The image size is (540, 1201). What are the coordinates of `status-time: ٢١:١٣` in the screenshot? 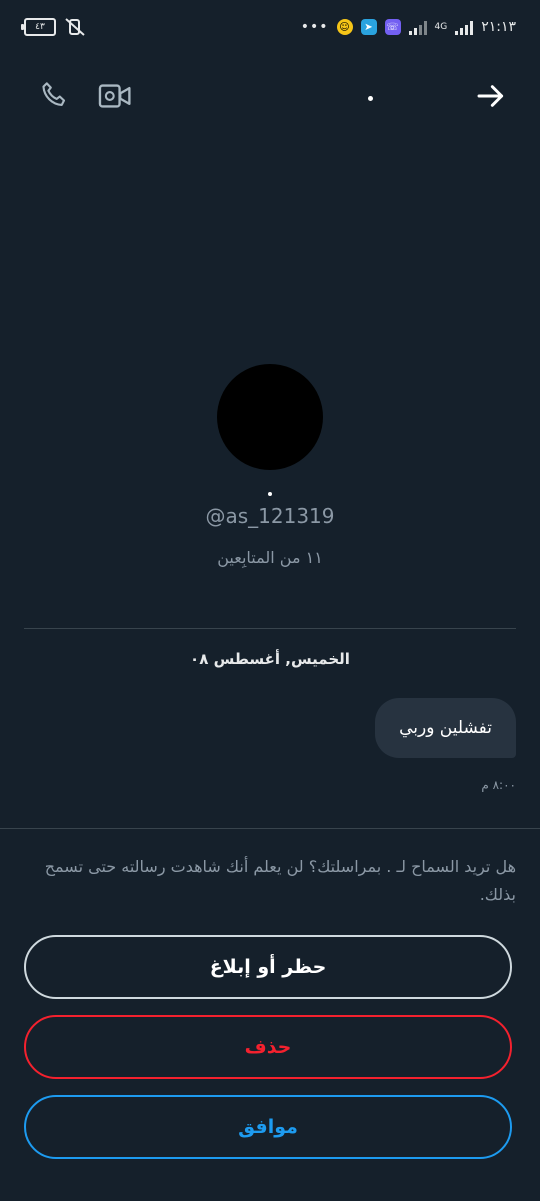 It's located at (498, 27).